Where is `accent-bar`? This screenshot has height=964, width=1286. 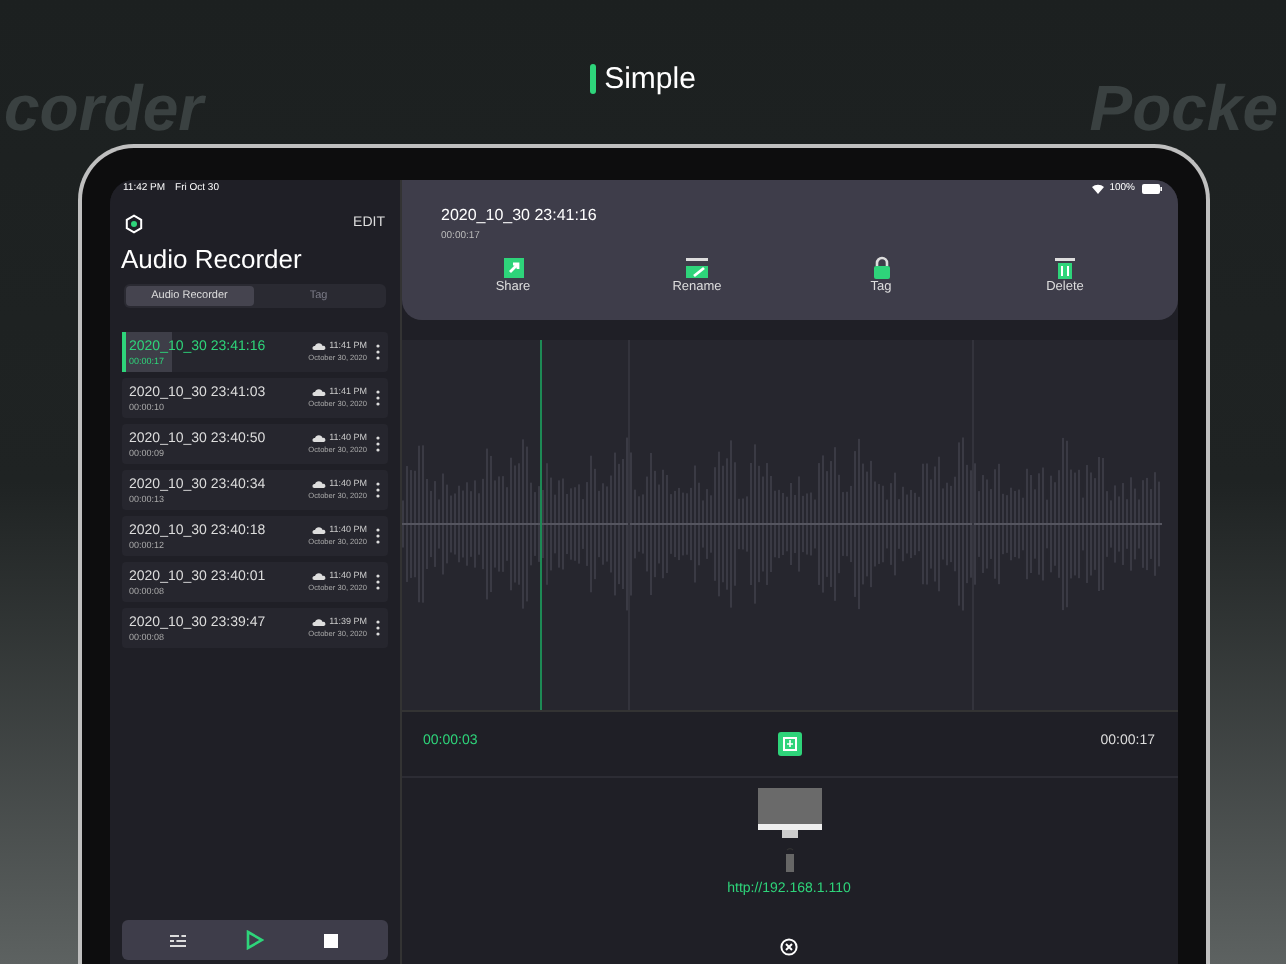 accent-bar is located at coordinates (593, 79).